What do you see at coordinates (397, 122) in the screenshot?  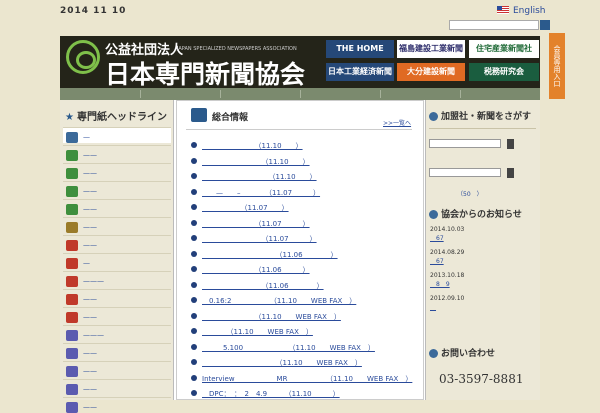 I see `more-link: >>一覧へ` at bounding box center [397, 122].